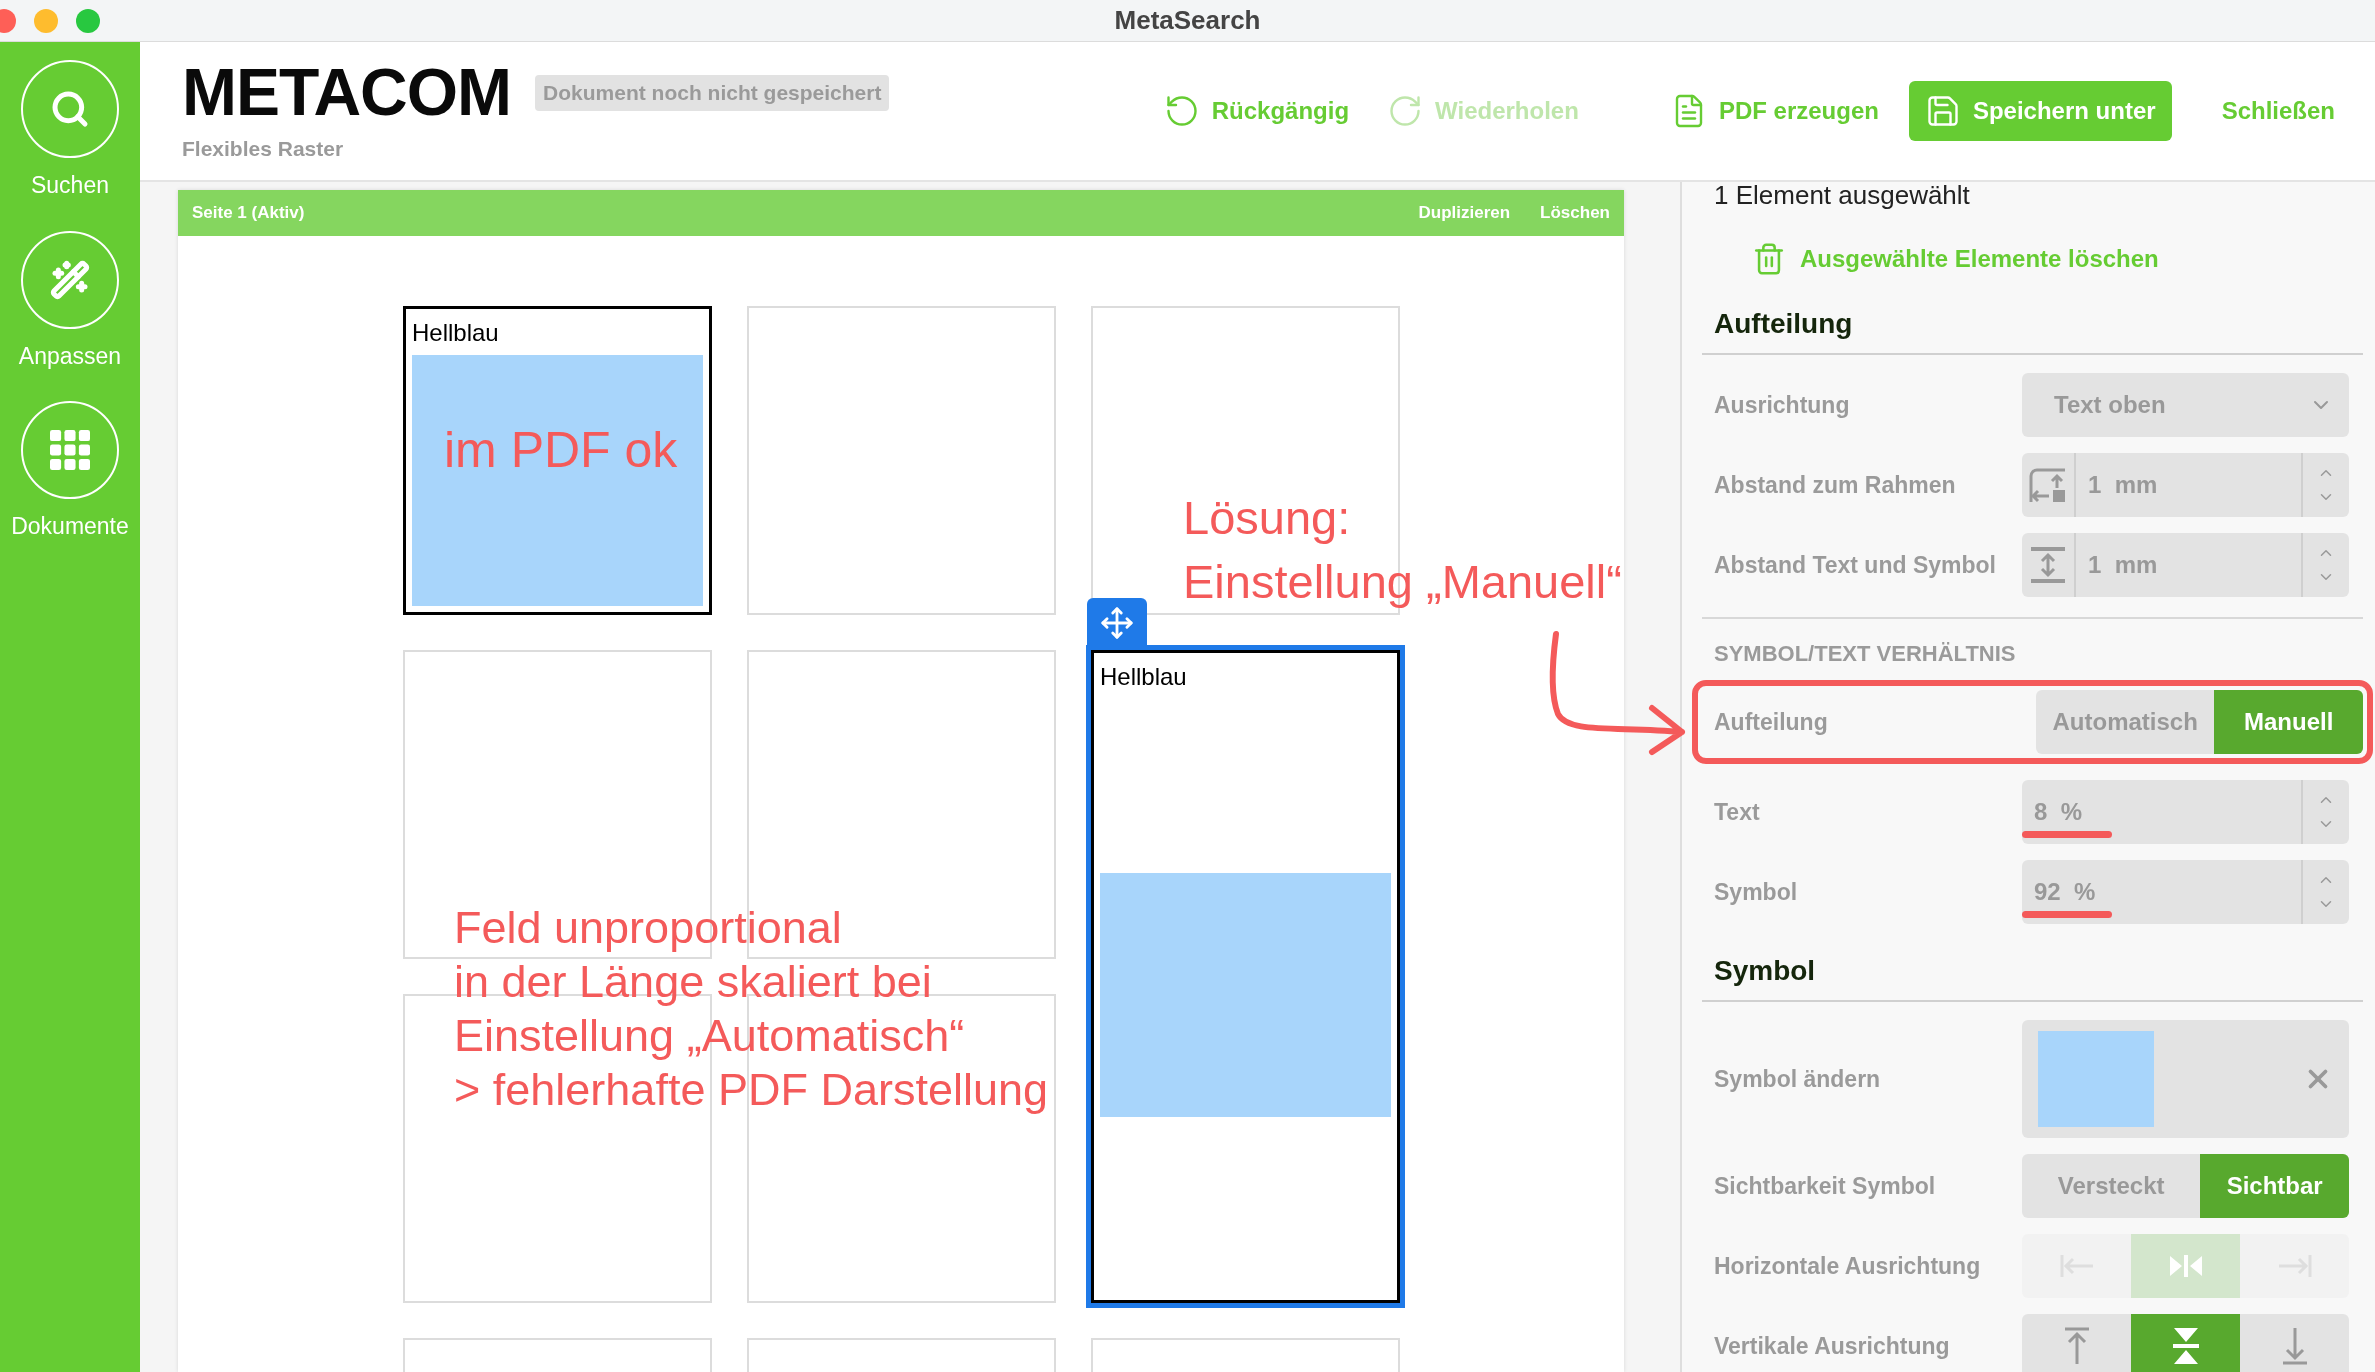 The image size is (2375, 1372). What do you see at coordinates (2185, 1079) in the screenshot?
I see `symbol-picker` at bounding box center [2185, 1079].